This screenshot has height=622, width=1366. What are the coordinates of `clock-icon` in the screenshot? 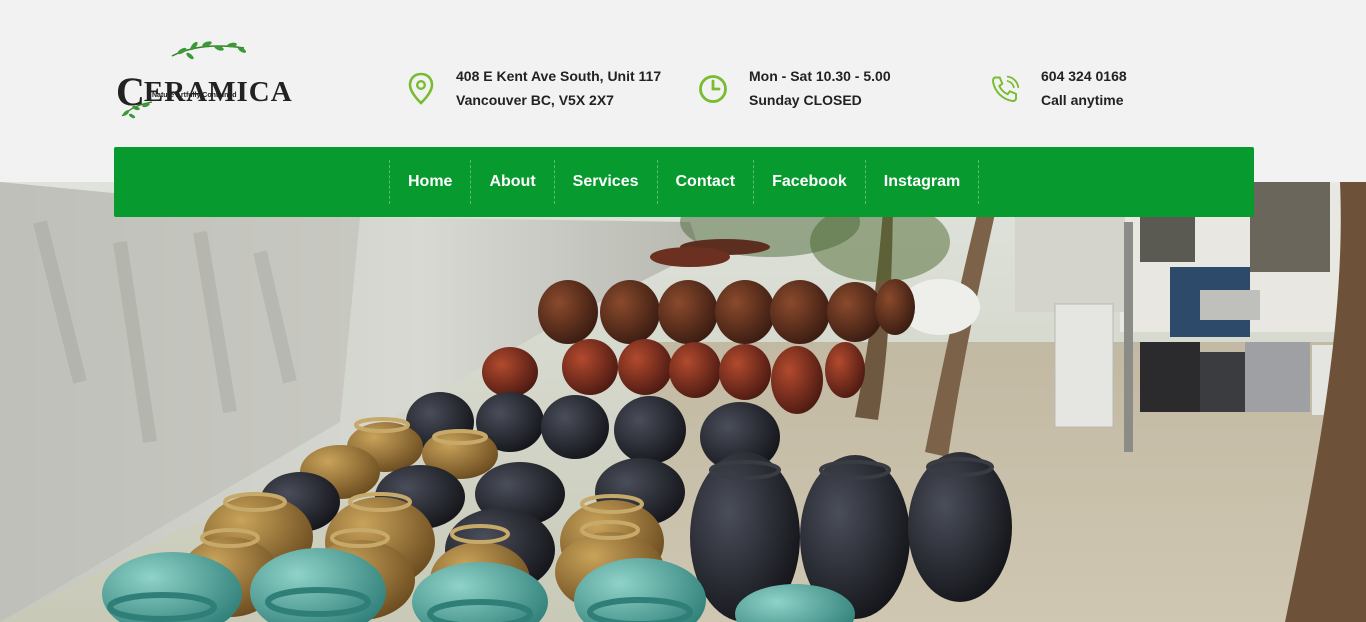 It's located at (713, 89).